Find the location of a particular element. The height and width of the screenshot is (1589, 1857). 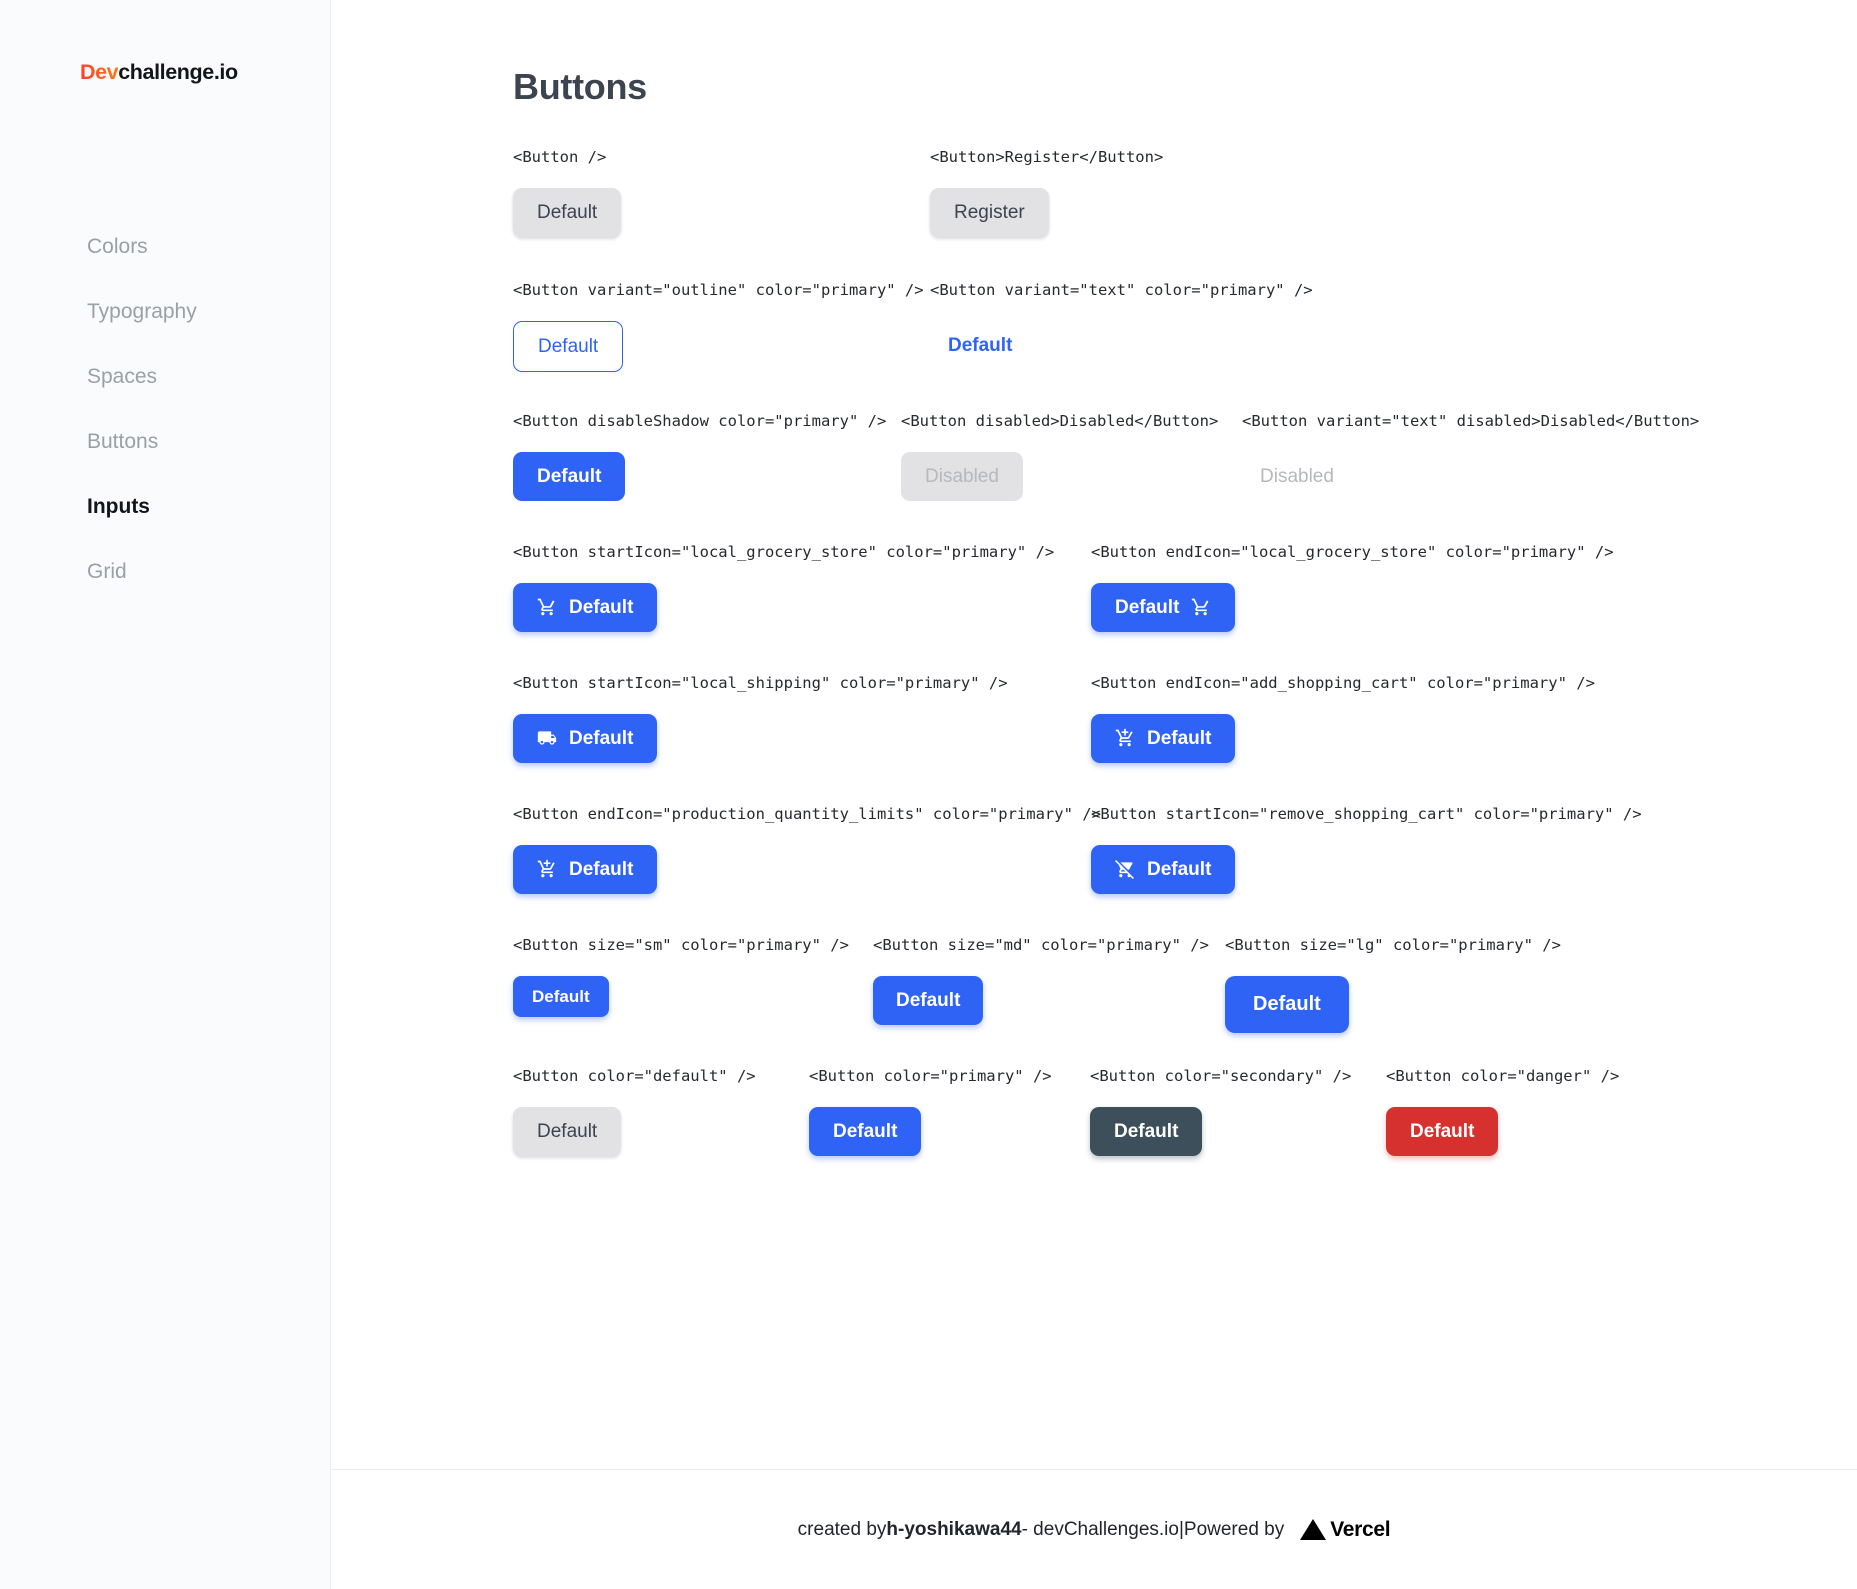

button-size-sm: Default is located at coordinates (561, 996).